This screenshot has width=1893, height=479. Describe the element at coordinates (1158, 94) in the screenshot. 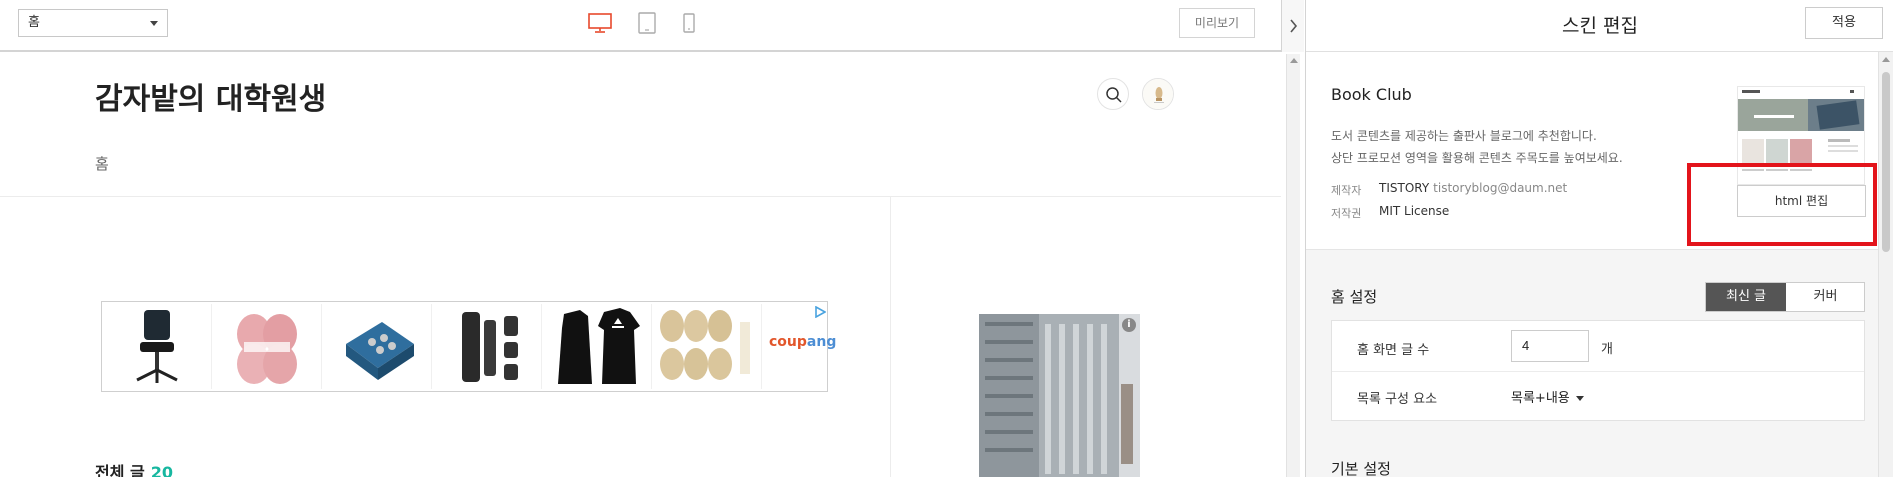

I see `avatar` at that location.